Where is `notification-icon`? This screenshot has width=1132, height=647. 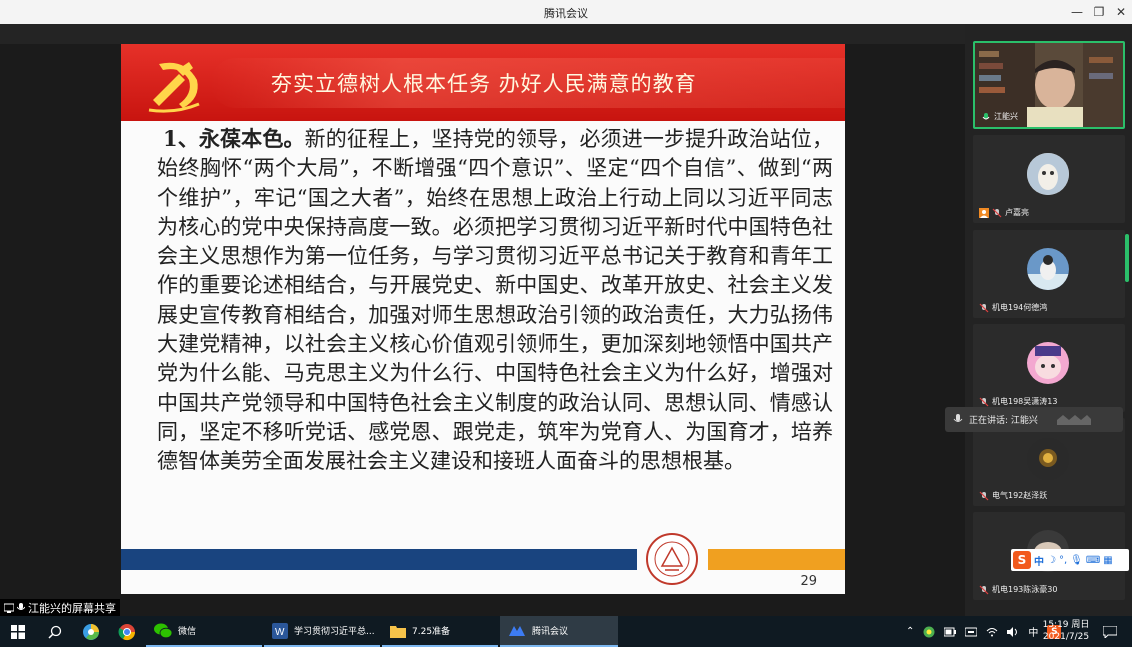
notification-icon is located at coordinates (1110, 631).